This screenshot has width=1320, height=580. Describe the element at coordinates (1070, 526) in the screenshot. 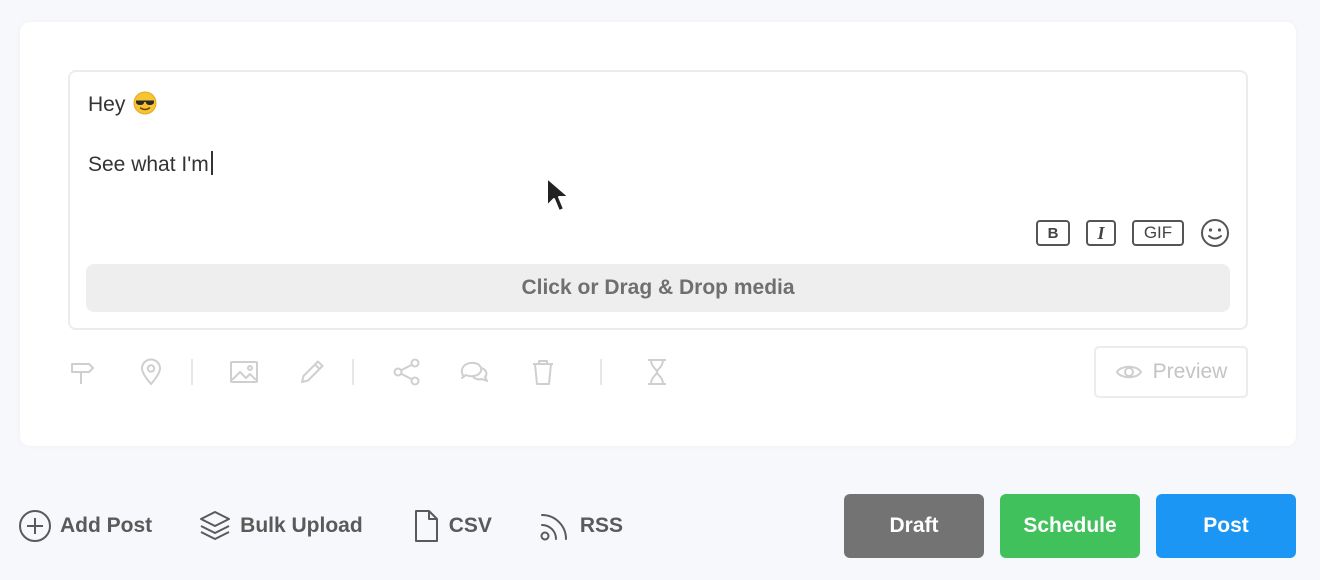

I see `schedule-button: Schedule` at that location.